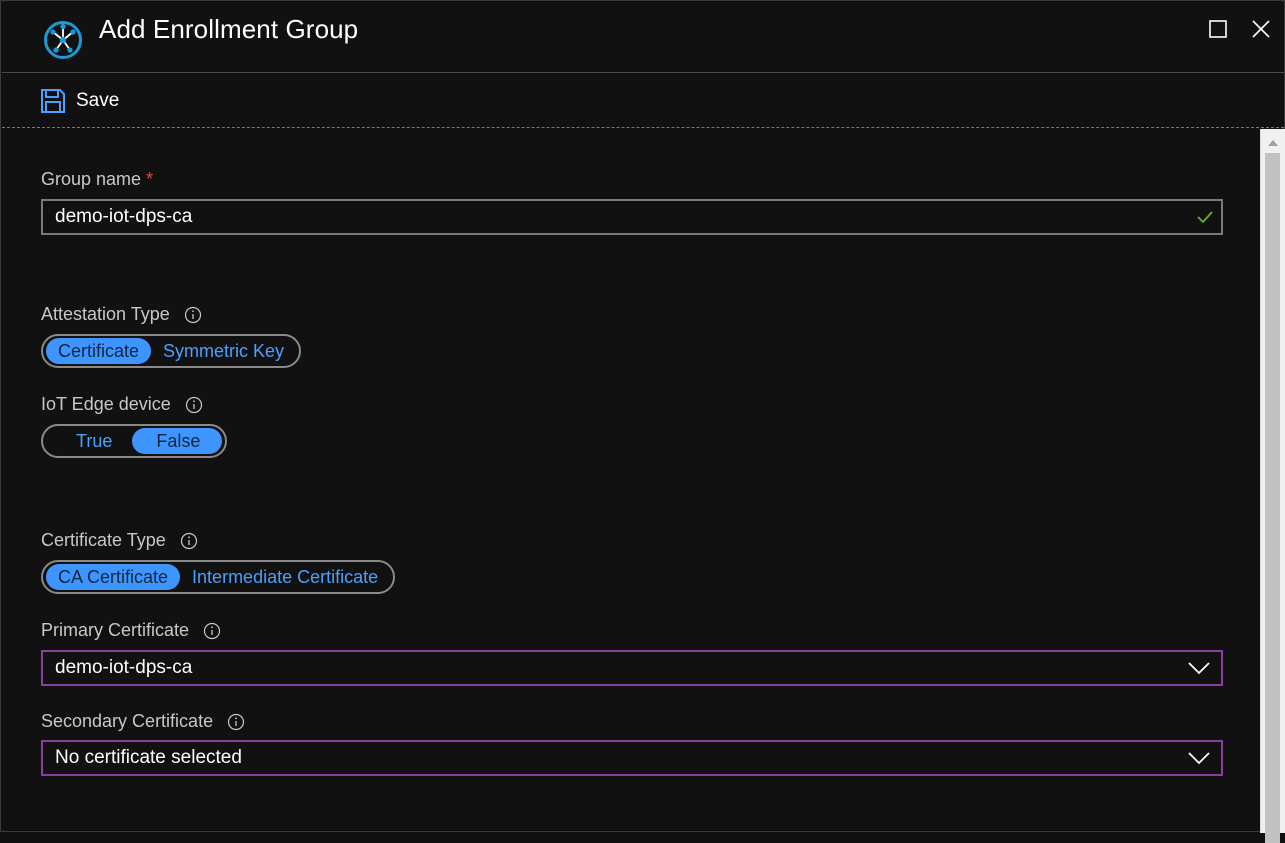 Image resolution: width=1285 pixels, height=843 pixels. Describe the element at coordinates (115, 630) in the screenshot. I see `primary-certificate-label-text: Primary Certificate` at that location.